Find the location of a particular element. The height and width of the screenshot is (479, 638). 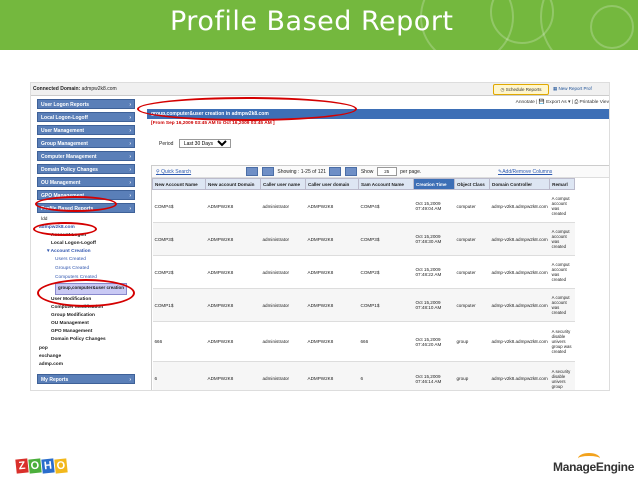

tree-item-admp: admp.com is located at coordinates (51, 364).